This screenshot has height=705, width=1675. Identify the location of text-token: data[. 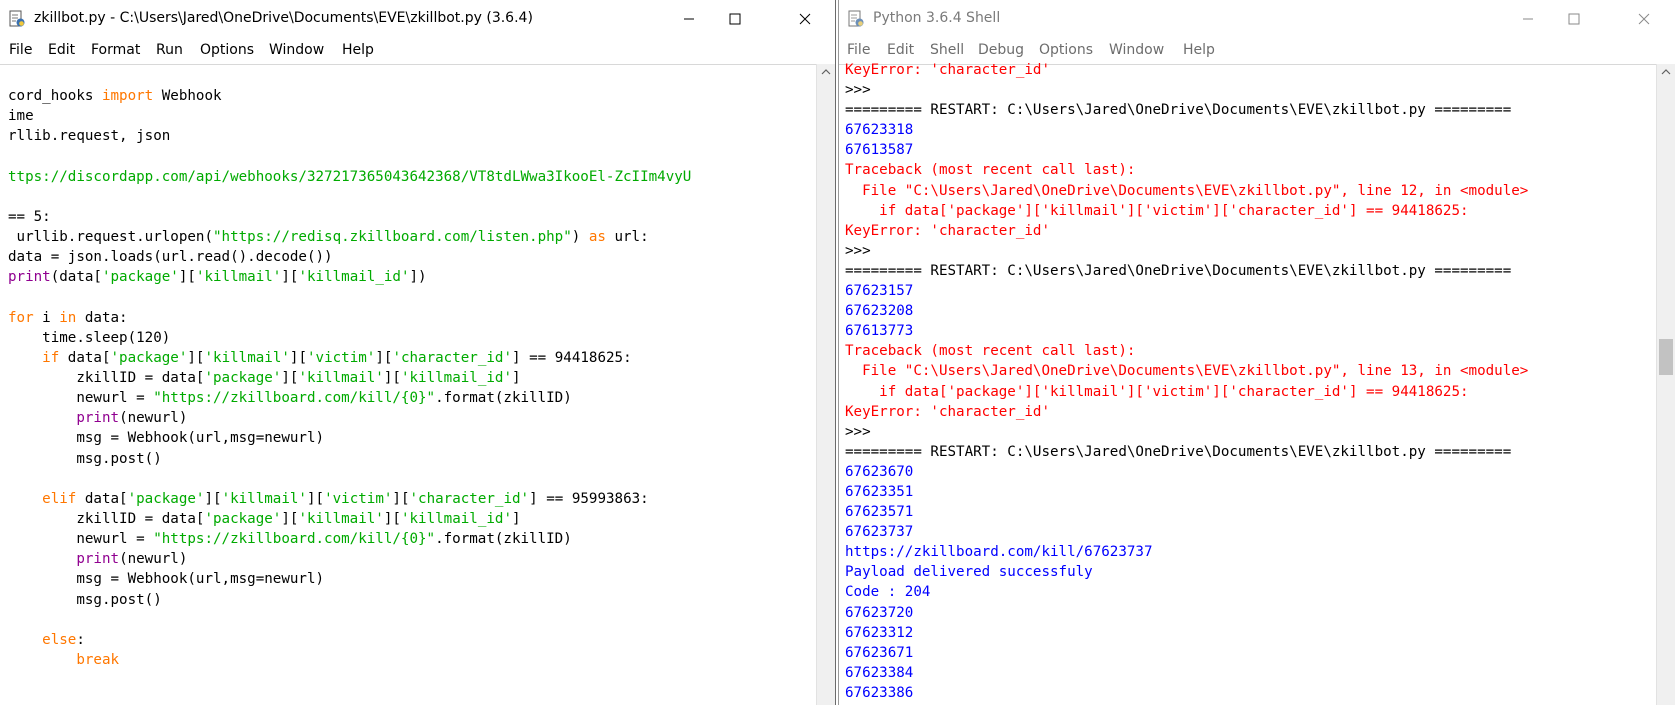
(85, 357).